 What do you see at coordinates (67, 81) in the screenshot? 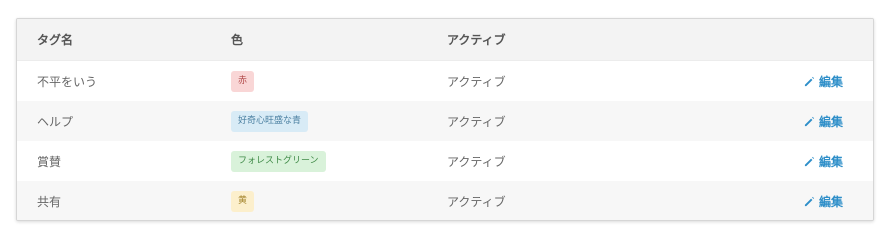
I see `tag-name: 不平をいう` at bounding box center [67, 81].